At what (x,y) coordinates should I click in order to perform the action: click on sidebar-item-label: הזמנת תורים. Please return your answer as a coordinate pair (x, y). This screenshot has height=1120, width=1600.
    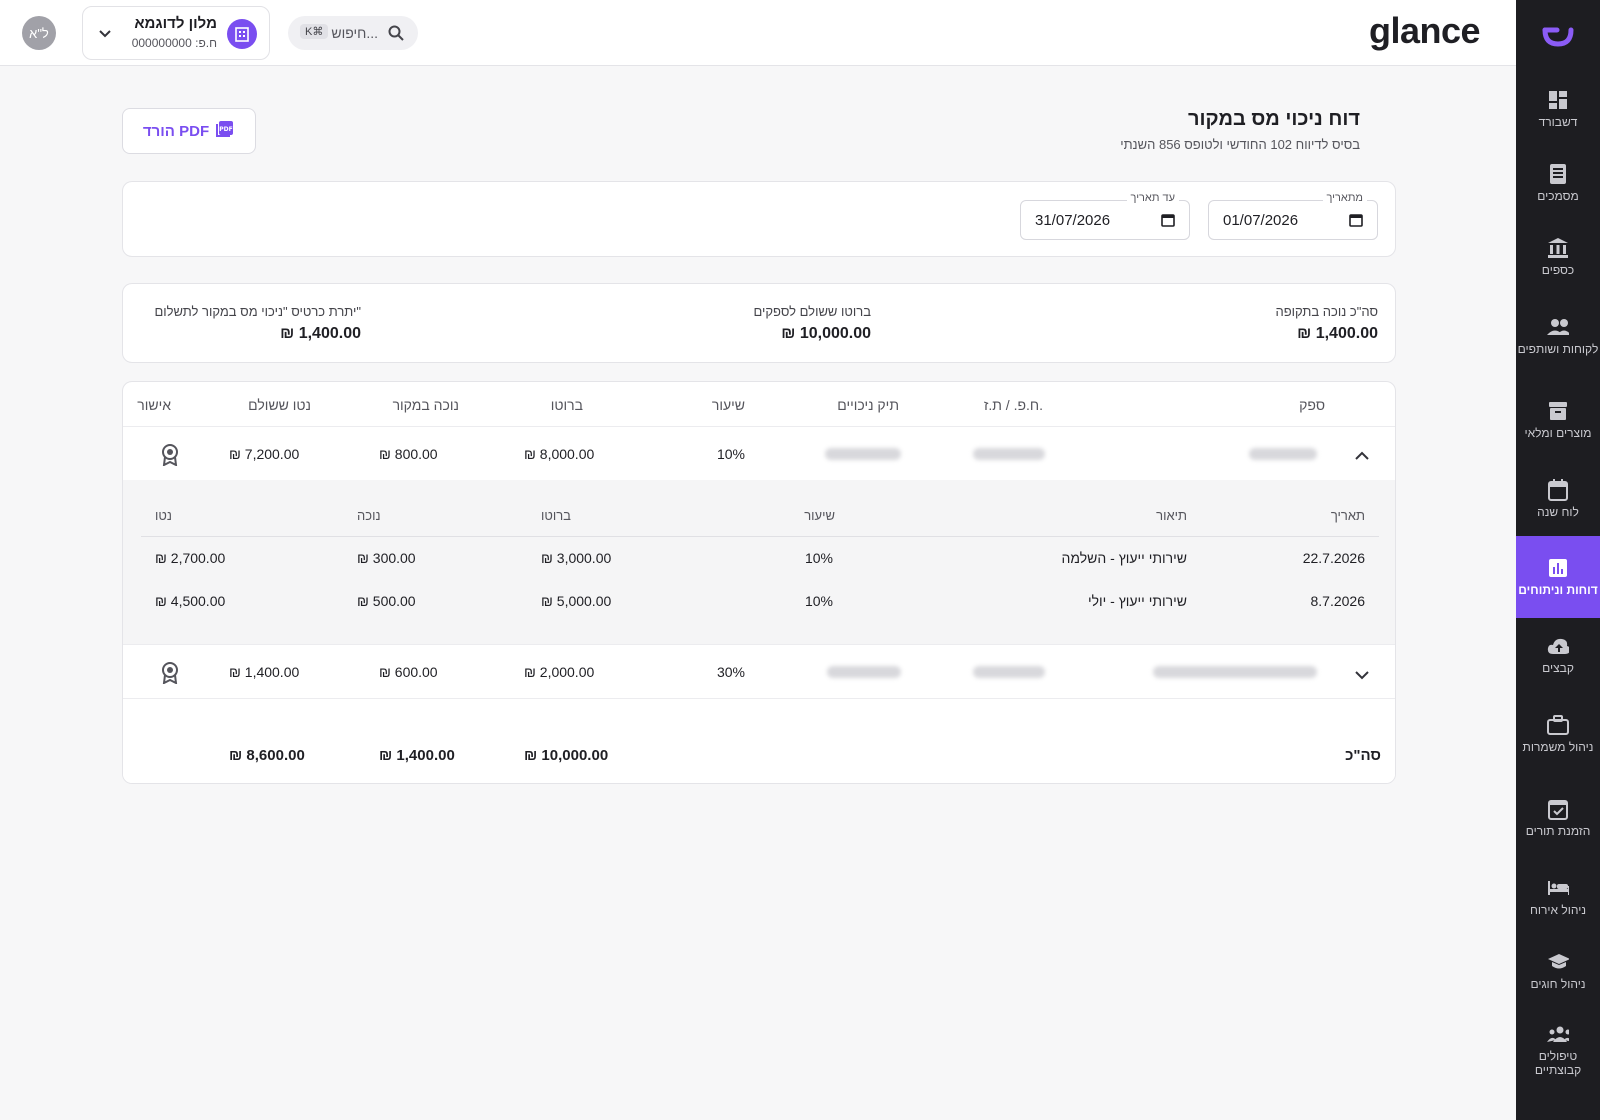
    Looking at the image, I should click on (1558, 831).